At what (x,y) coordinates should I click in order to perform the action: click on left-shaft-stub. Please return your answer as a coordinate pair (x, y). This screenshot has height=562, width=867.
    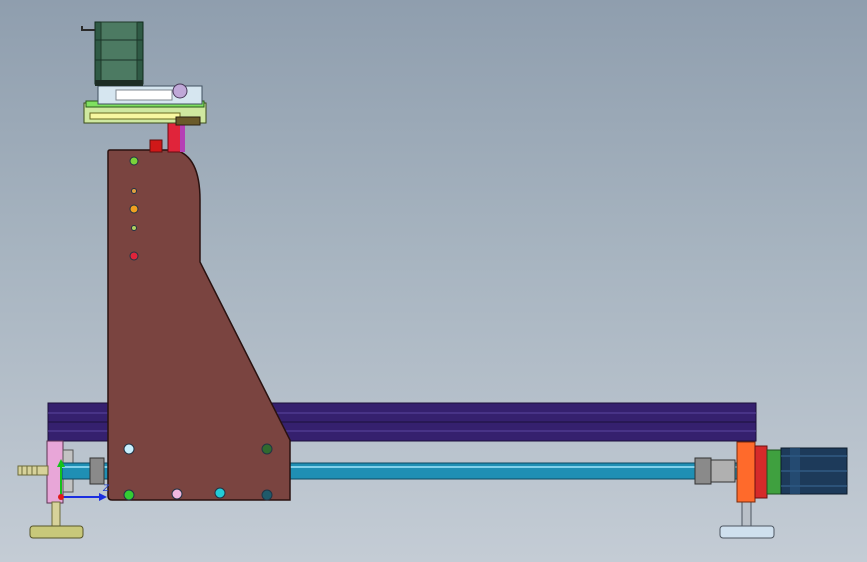
    Looking at the image, I should click on (33, 470).